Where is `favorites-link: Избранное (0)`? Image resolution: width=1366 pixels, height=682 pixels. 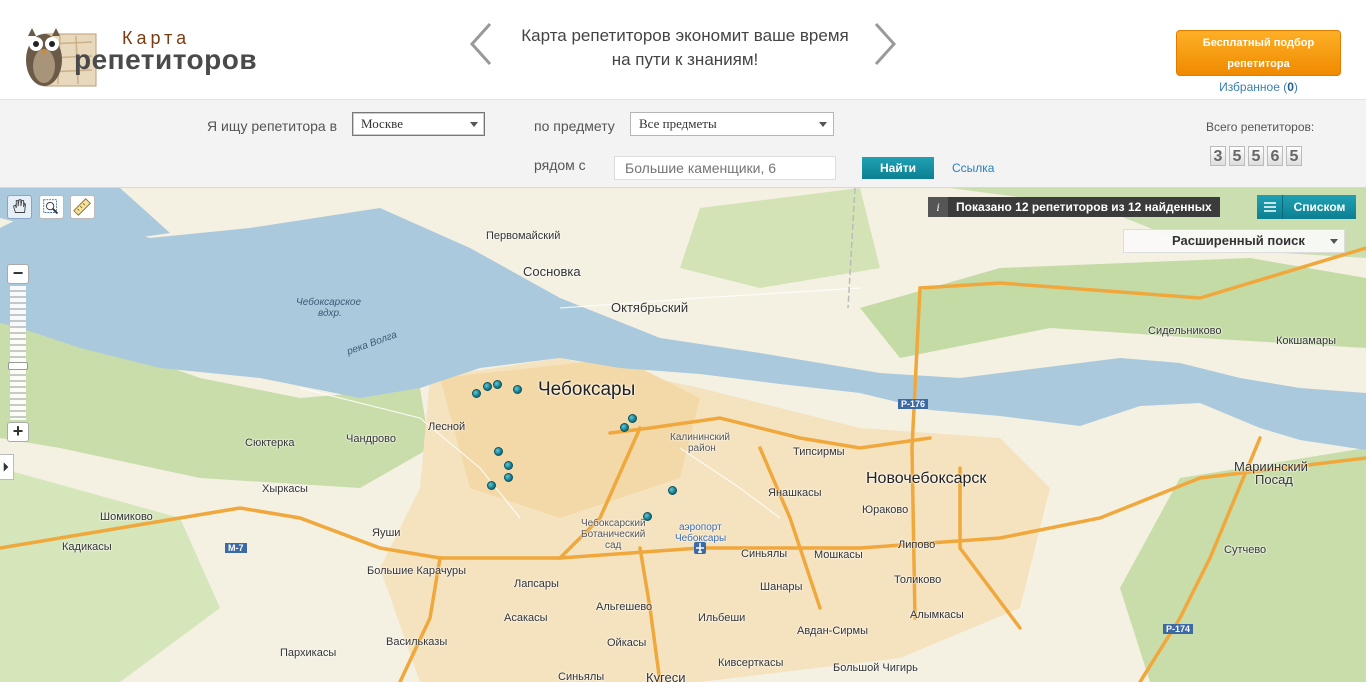 favorites-link: Избранное (0) is located at coordinates (1258, 87).